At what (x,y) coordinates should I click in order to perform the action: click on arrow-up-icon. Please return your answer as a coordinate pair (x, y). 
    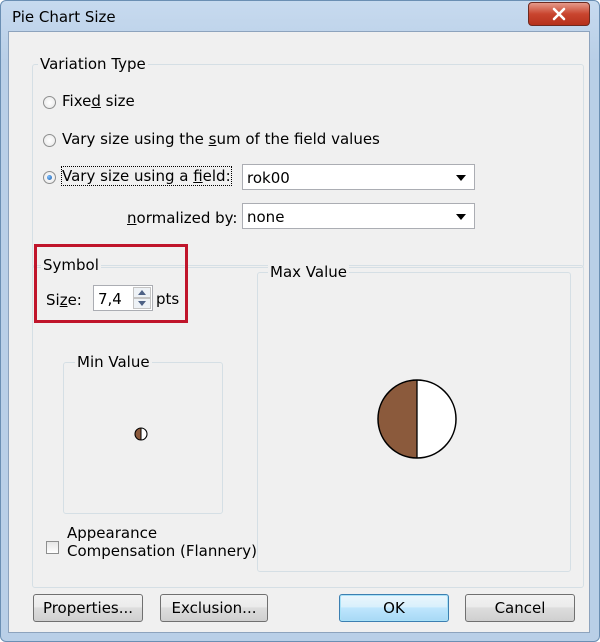
    Looking at the image, I should click on (142, 292).